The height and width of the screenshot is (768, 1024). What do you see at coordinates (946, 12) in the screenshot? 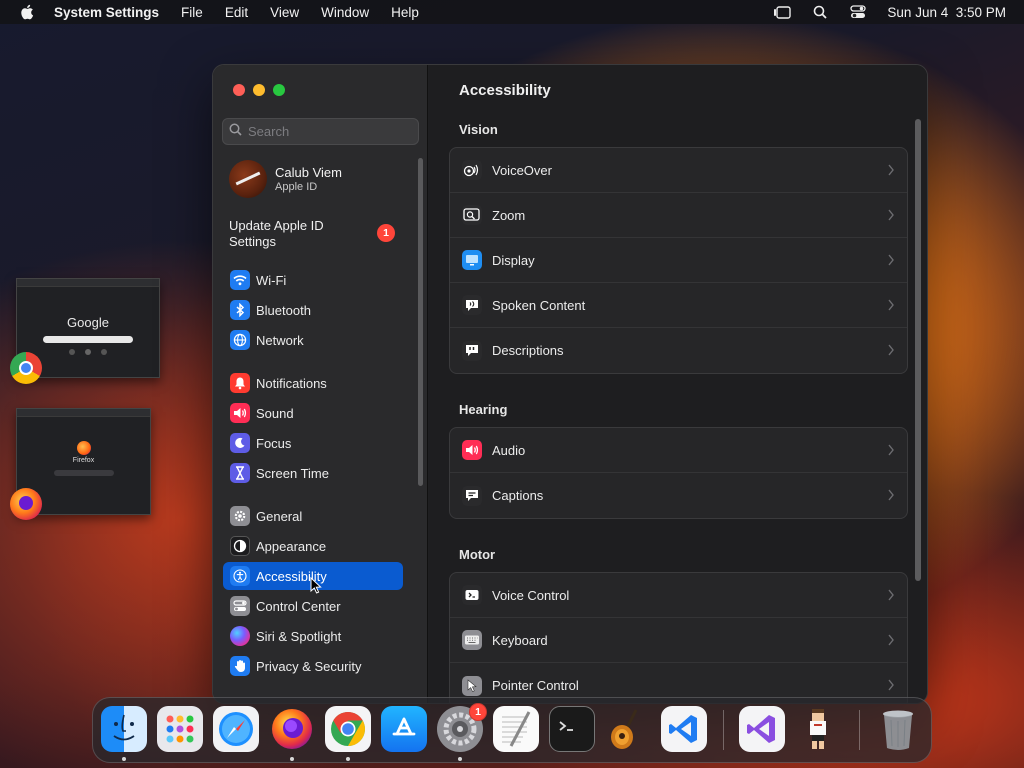
I see `menu-clock: Sun Jun 4 3:50 PM` at bounding box center [946, 12].